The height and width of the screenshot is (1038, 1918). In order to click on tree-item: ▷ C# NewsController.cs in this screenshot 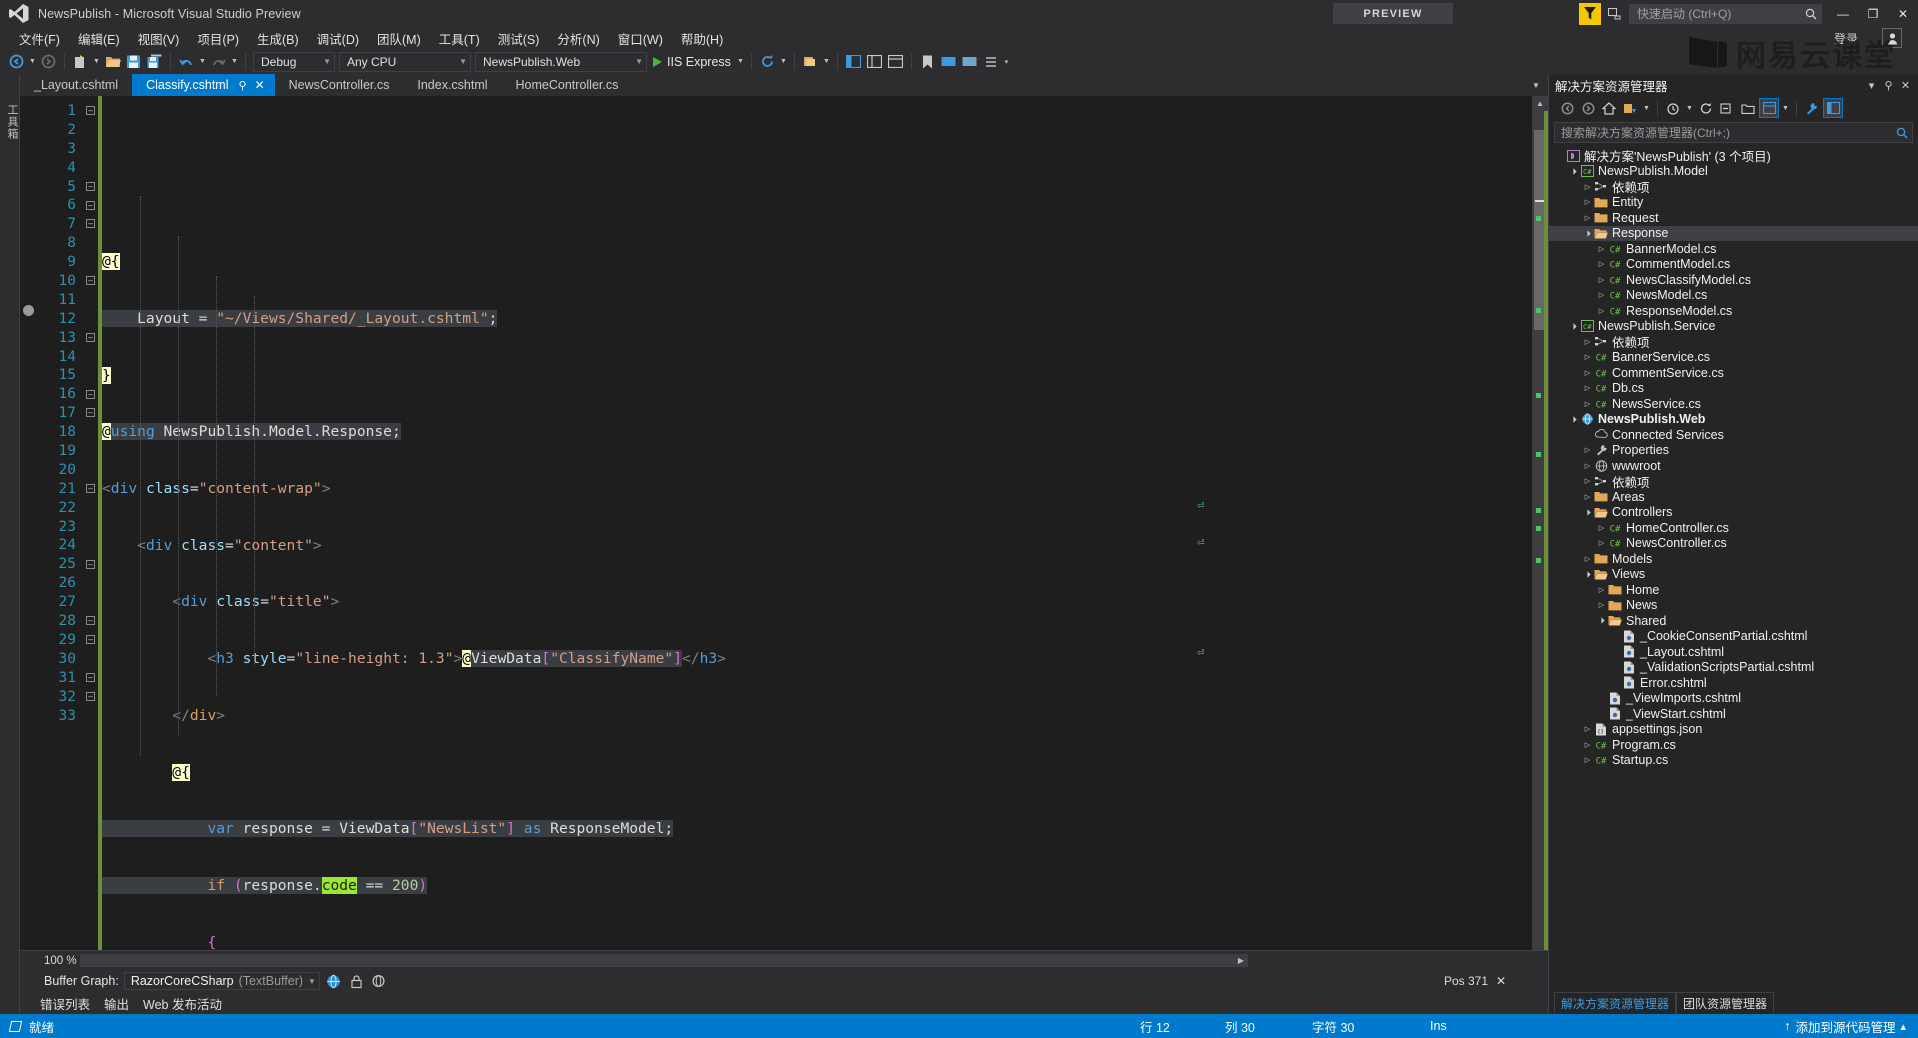, I will do `click(1733, 544)`.